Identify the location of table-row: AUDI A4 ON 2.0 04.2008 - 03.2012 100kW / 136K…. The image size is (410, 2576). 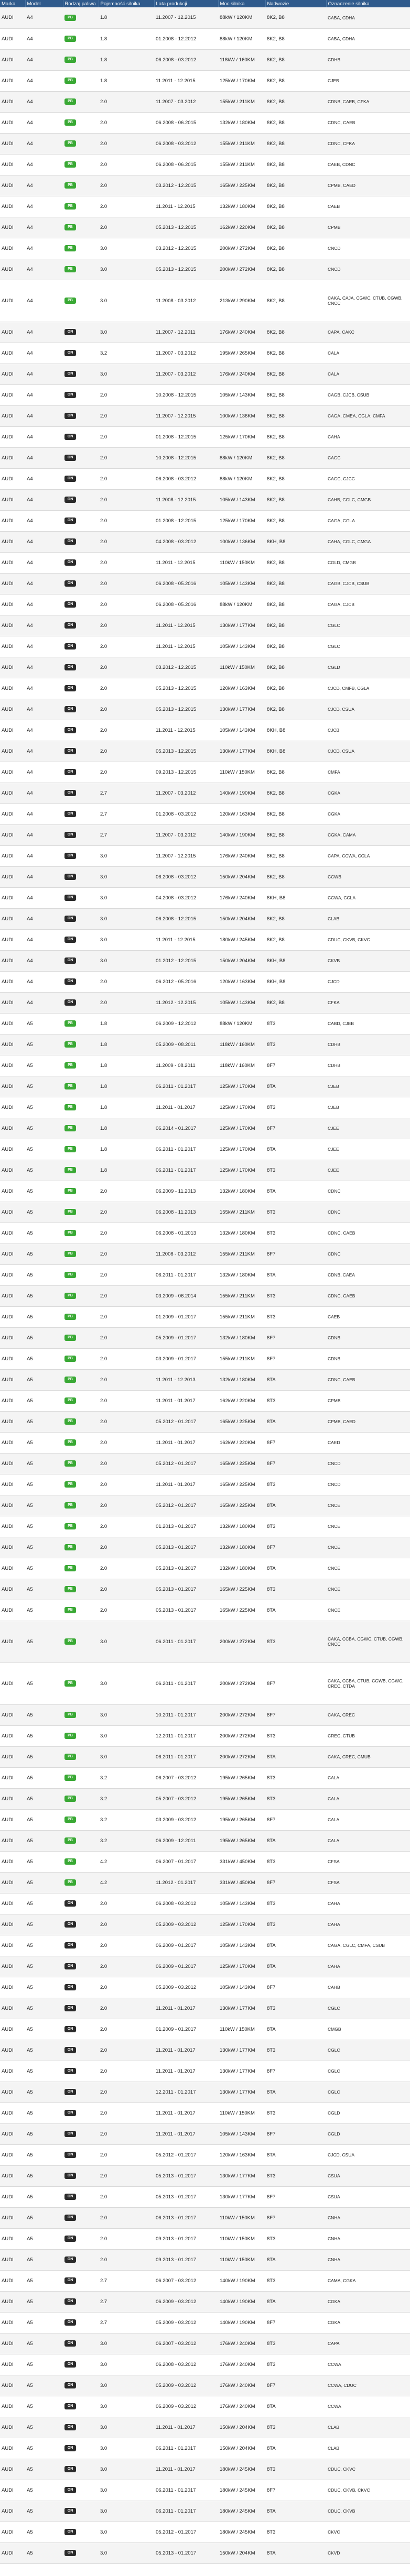
(205, 541).